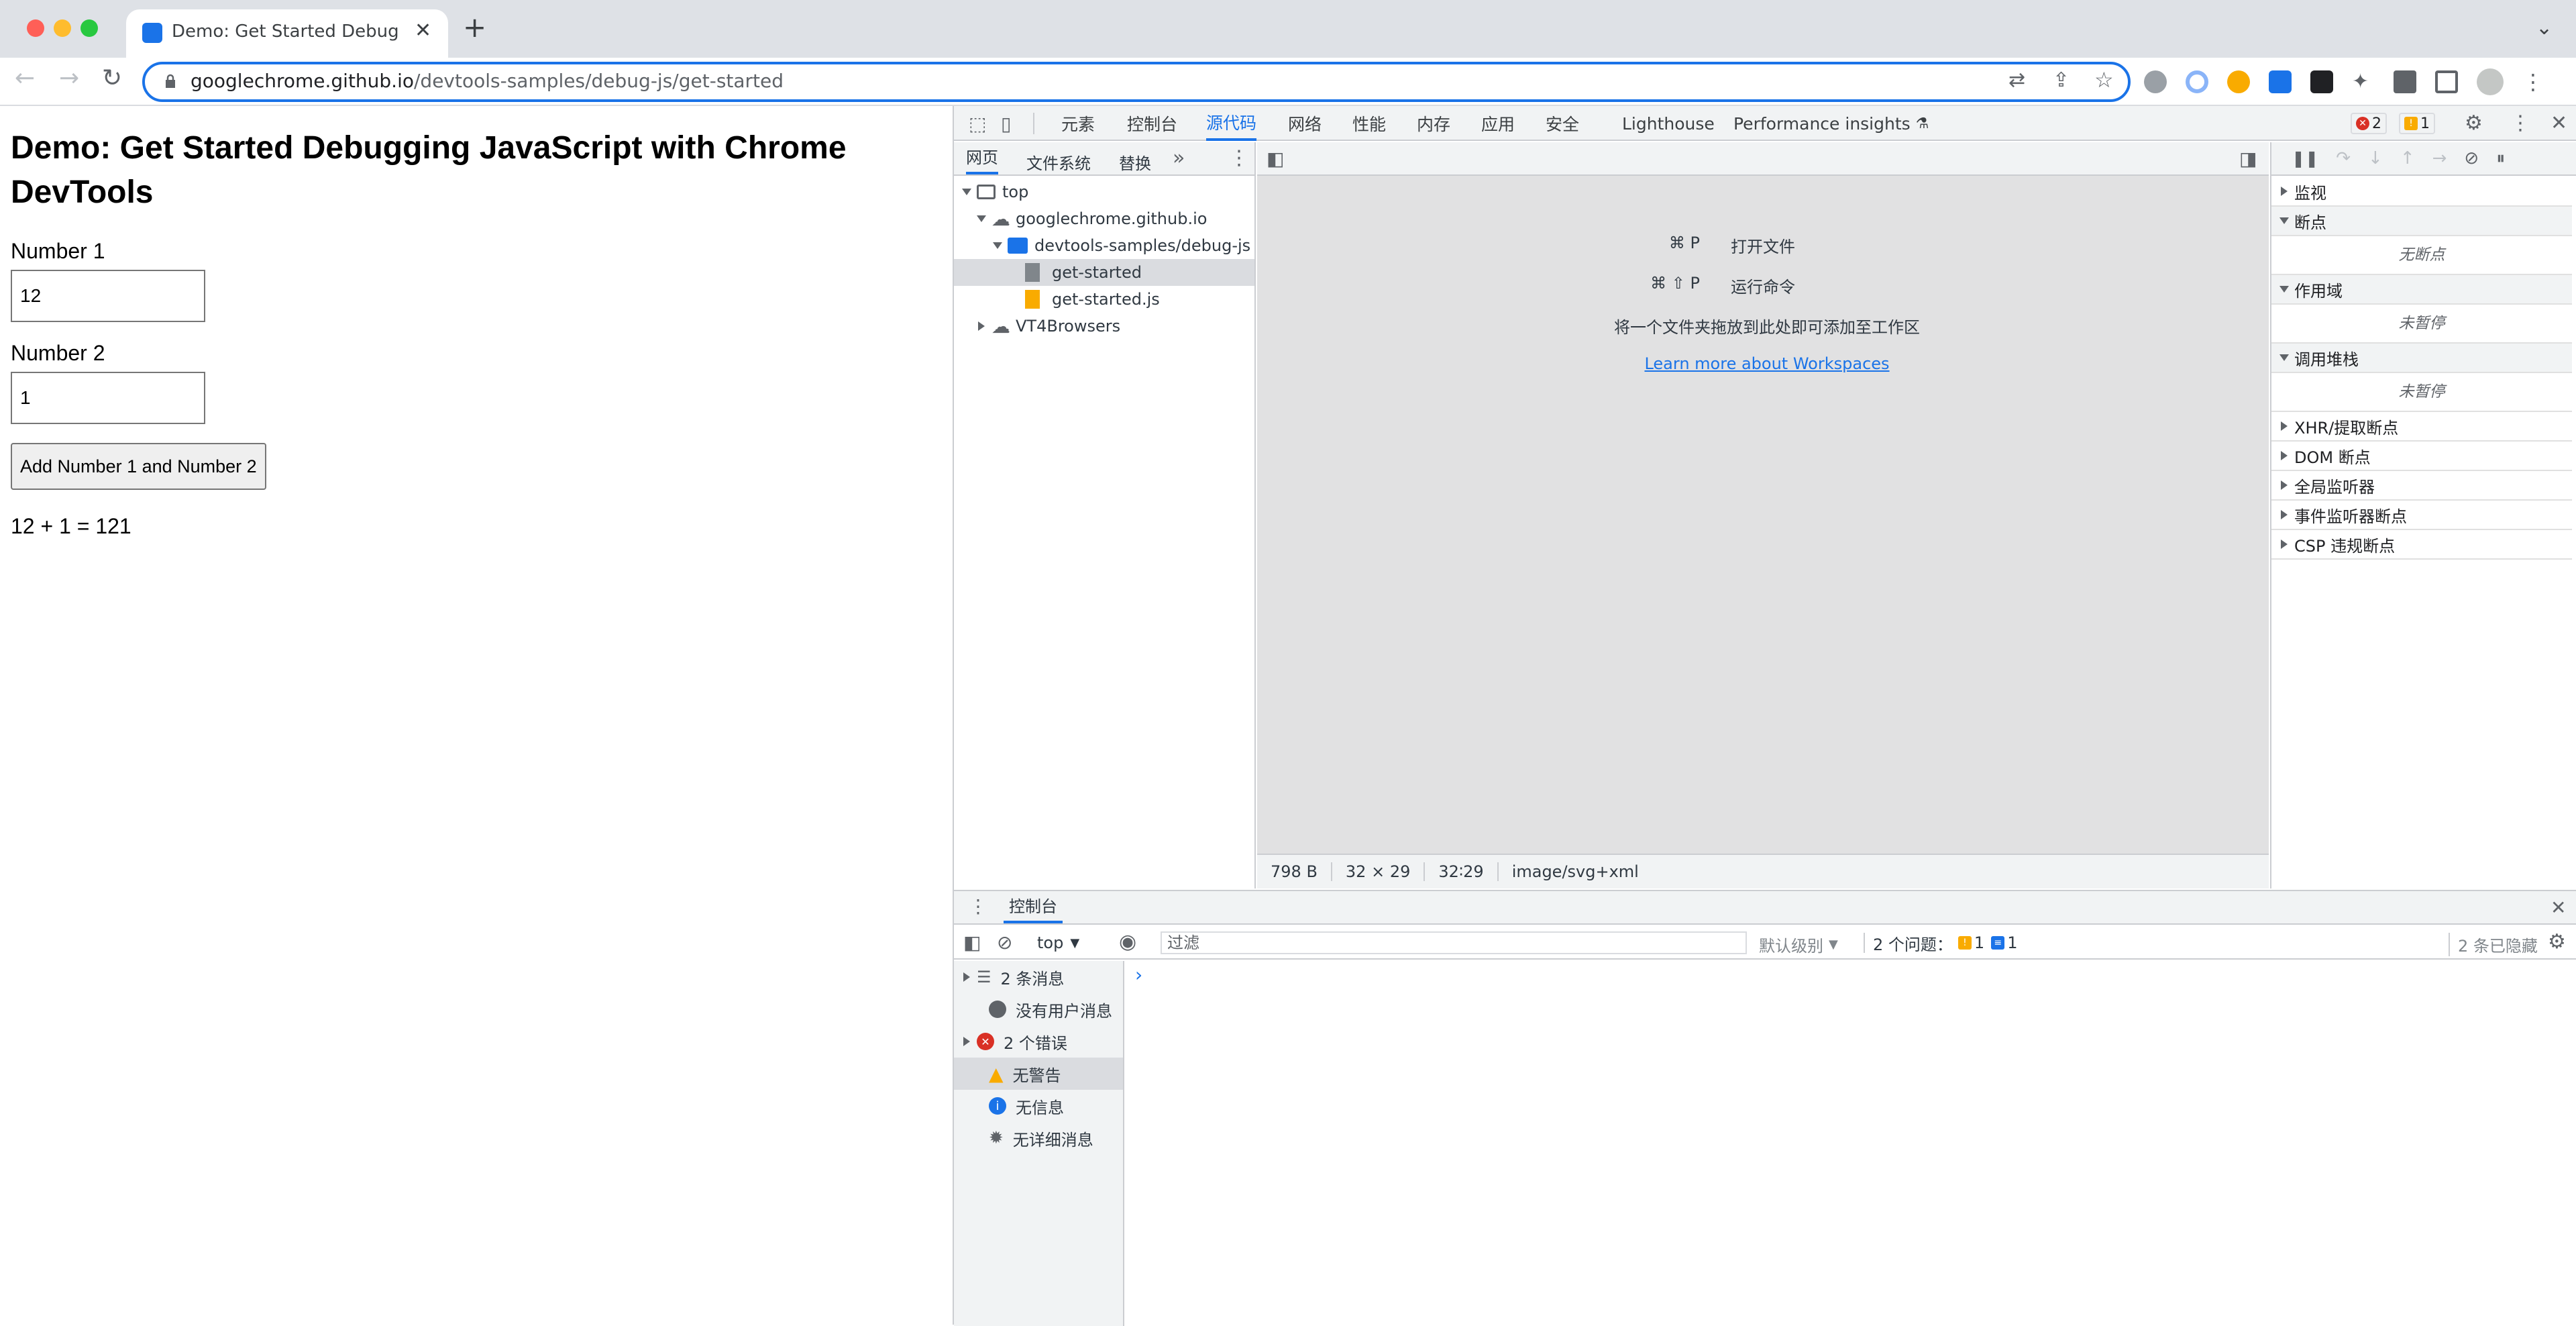 This screenshot has width=2576, height=1326. Describe the element at coordinates (2421, 427) in the screenshot. I see `section-xhr: XHR/提取断点` at that location.